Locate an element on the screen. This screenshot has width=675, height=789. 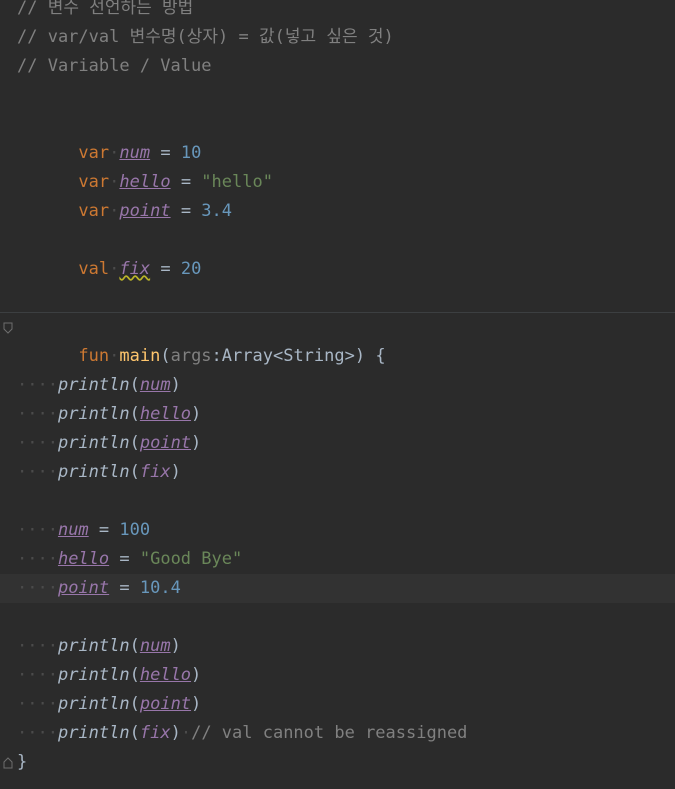
code-content: ····hello = "Good Bye" is located at coordinates (129, 559).